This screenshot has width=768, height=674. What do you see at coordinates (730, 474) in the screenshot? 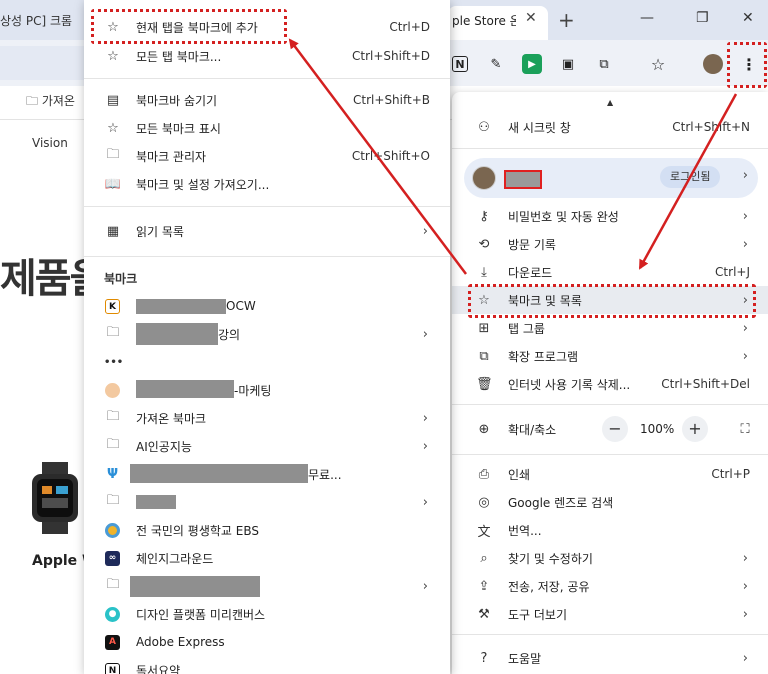
I see `menu-shortcut: Ctrl+P` at bounding box center [730, 474].